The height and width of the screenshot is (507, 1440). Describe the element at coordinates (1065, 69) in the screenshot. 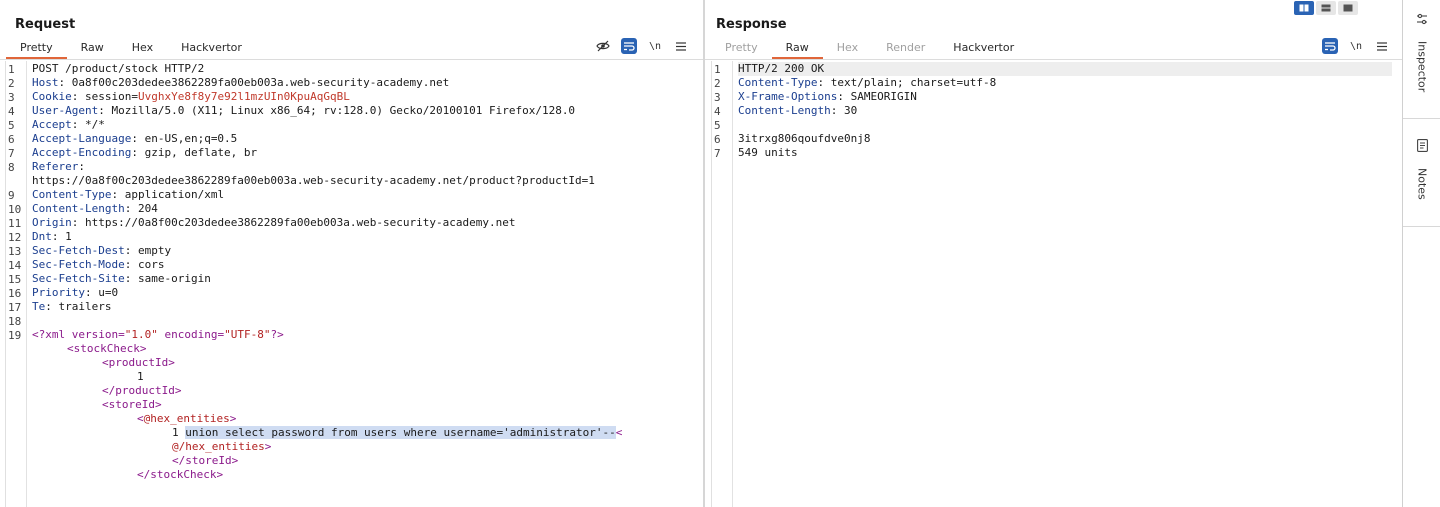

I see `current-line-highlight` at that location.